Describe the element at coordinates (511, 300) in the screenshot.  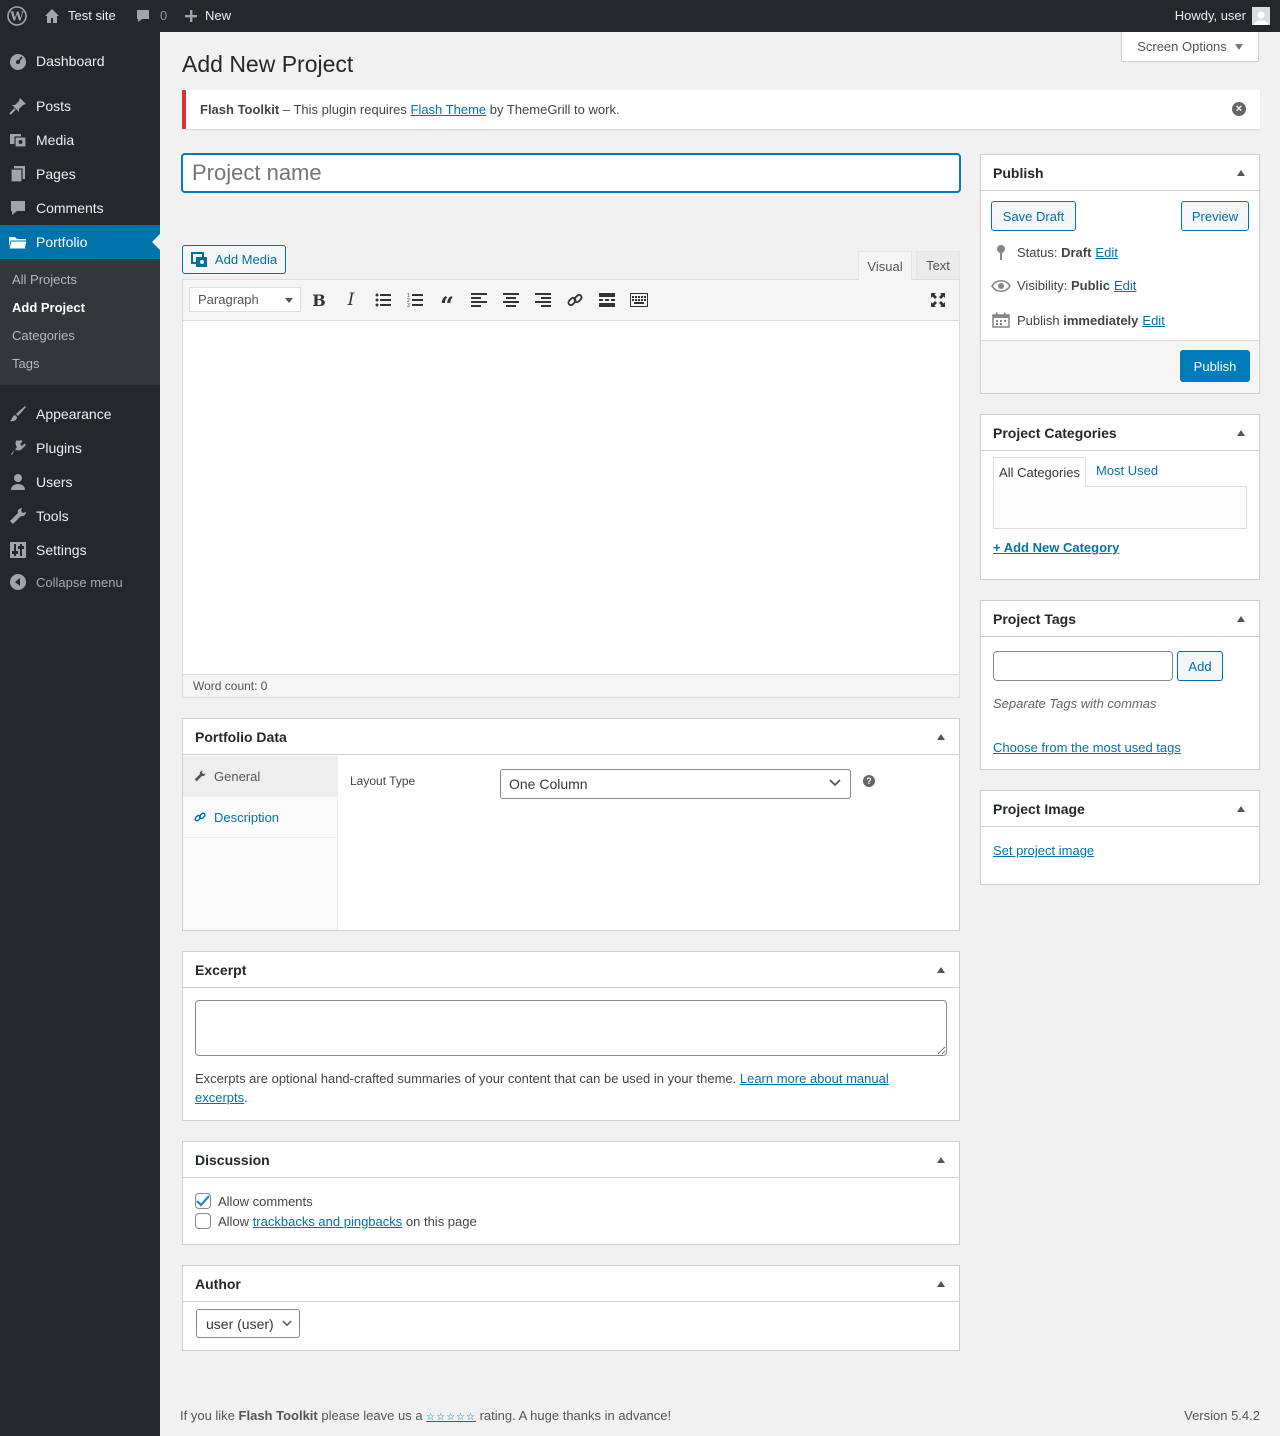
I see `align-center-icon` at that location.